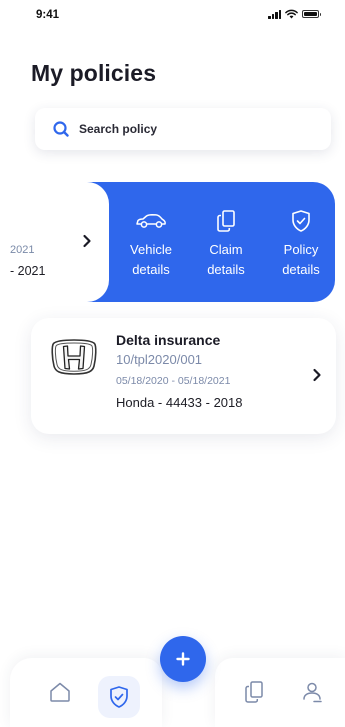 This screenshot has width=345, height=727. I want to click on policy-vehicle-partial: - 2021, so click(28, 271).